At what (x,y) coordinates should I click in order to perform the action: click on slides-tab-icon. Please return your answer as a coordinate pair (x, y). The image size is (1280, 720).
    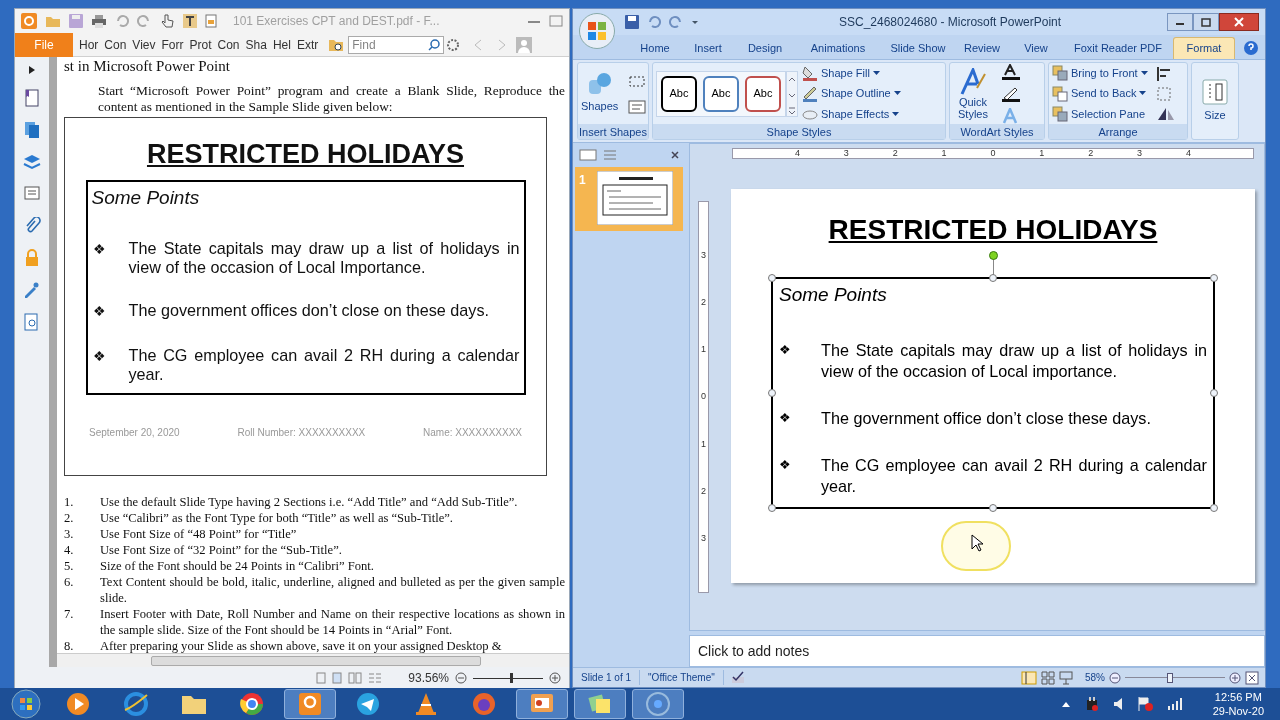
    Looking at the image, I should click on (588, 155).